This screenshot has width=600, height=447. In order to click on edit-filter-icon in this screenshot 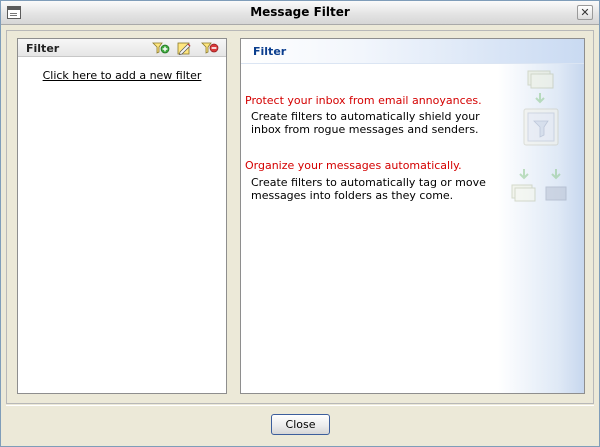, I will do `click(185, 48)`.